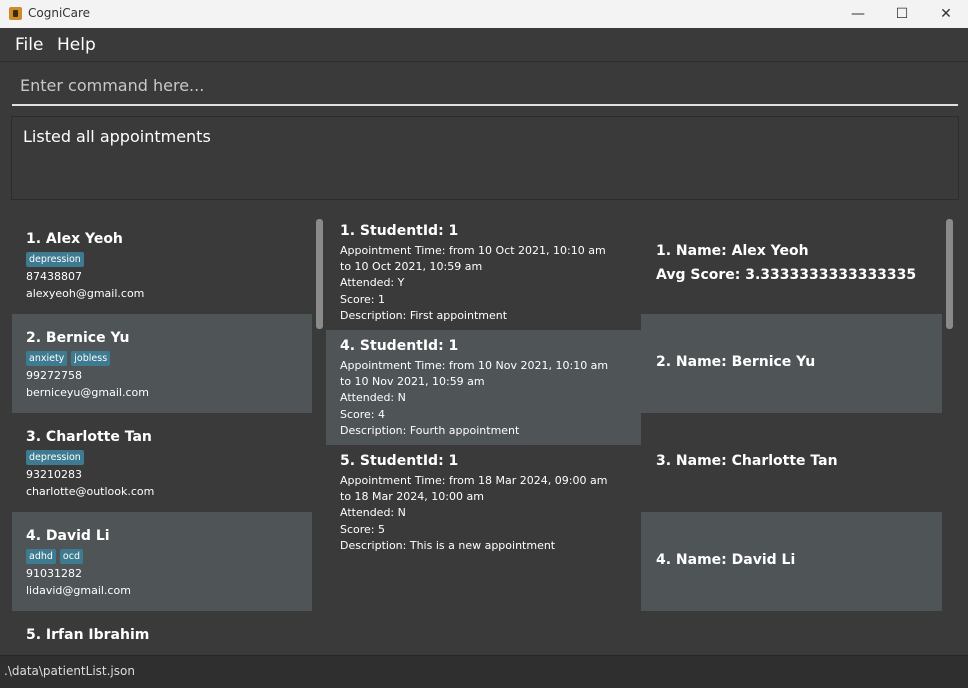  Describe the element at coordinates (372, 282) in the screenshot. I see `appointment-attended: Attended: Y` at that location.